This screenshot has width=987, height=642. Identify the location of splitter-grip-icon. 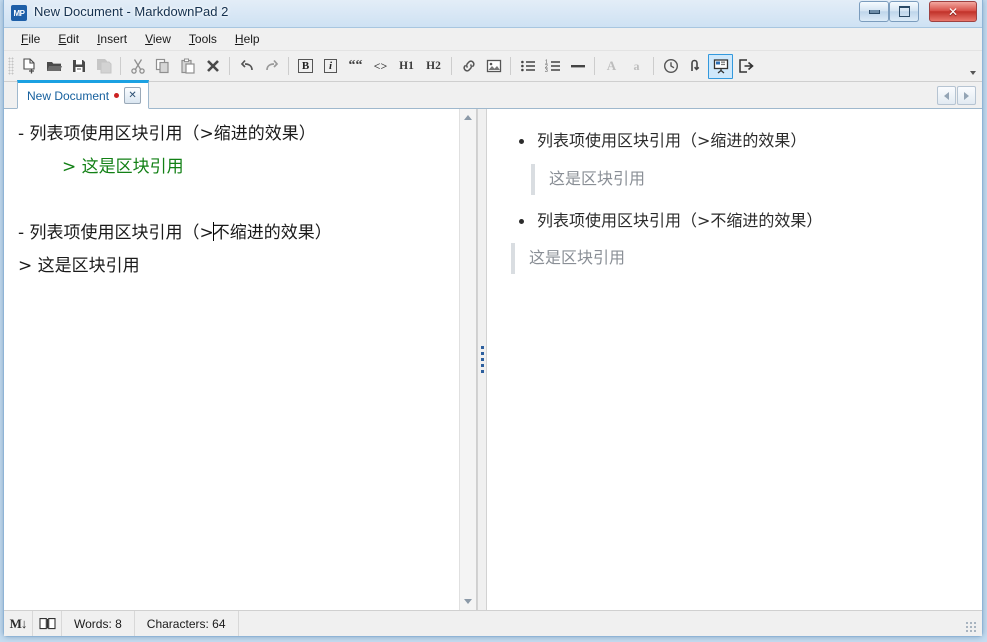
(482, 359).